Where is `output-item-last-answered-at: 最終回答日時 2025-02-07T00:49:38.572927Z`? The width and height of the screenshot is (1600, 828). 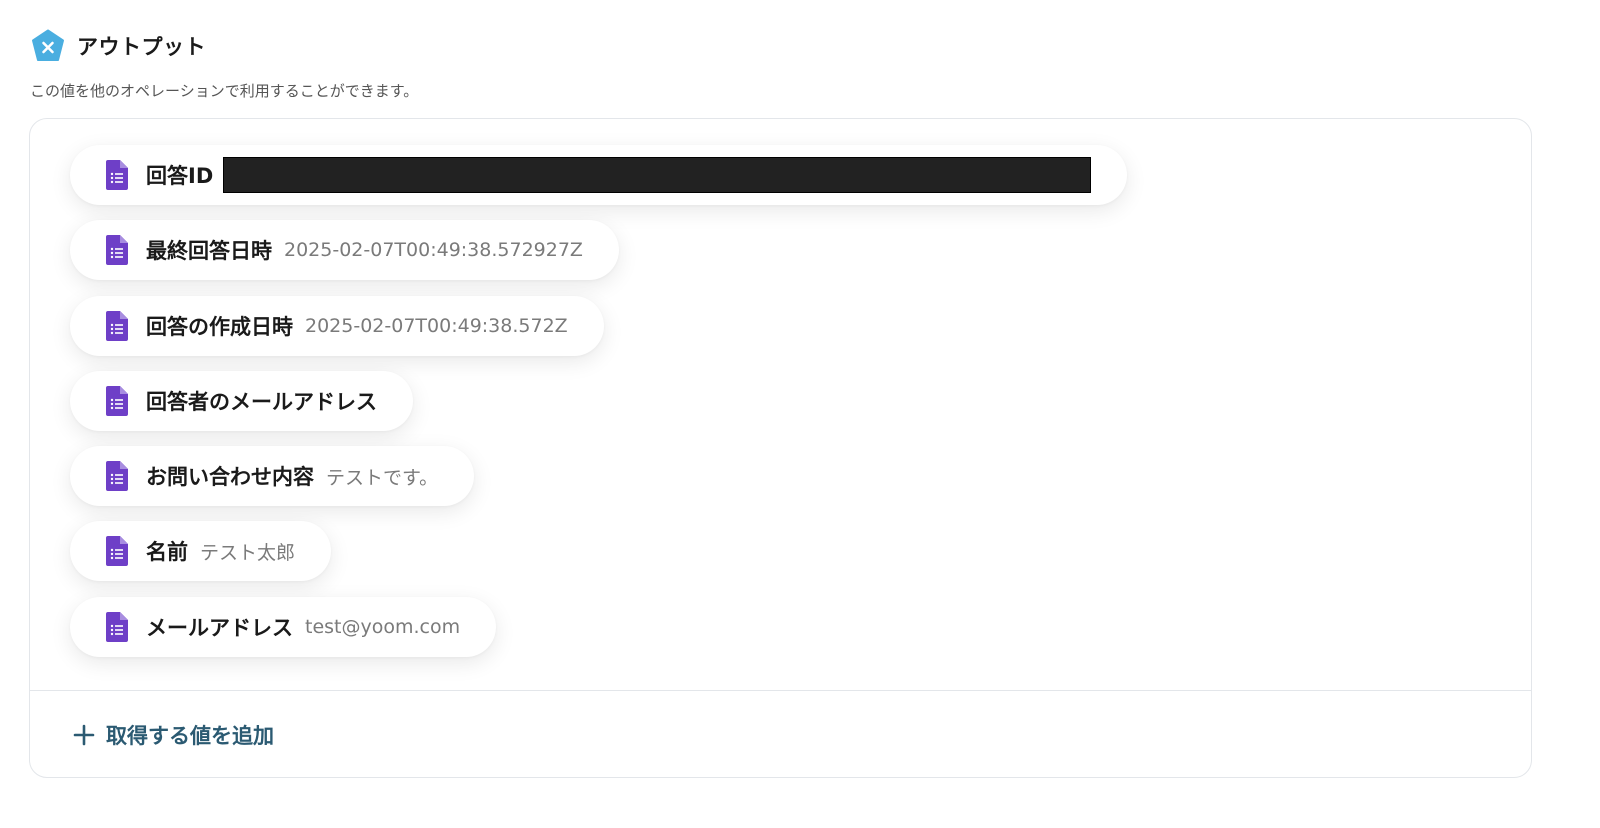
output-item-last-answered-at: 最終回答日時 2025-02-07T00:49:38.572927Z is located at coordinates (344, 250).